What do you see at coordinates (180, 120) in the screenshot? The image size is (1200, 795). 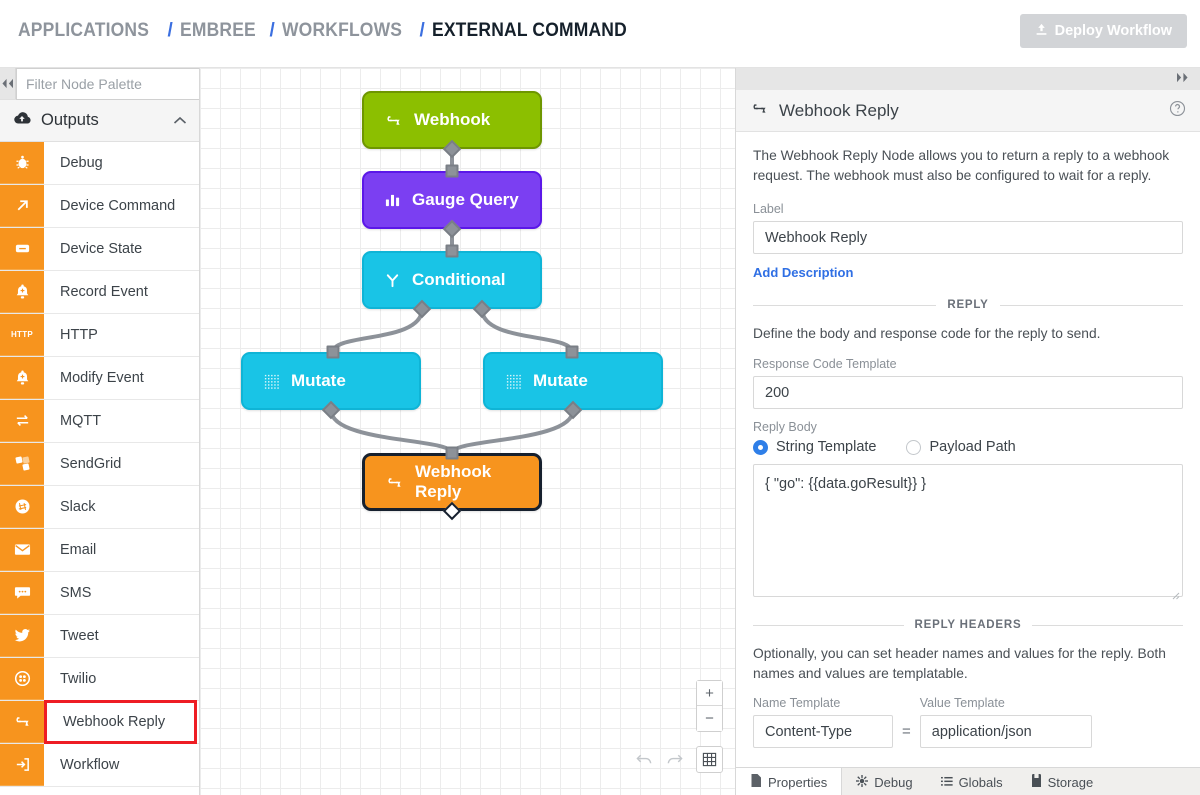 I see `chevron-up-icon` at bounding box center [180, 120].